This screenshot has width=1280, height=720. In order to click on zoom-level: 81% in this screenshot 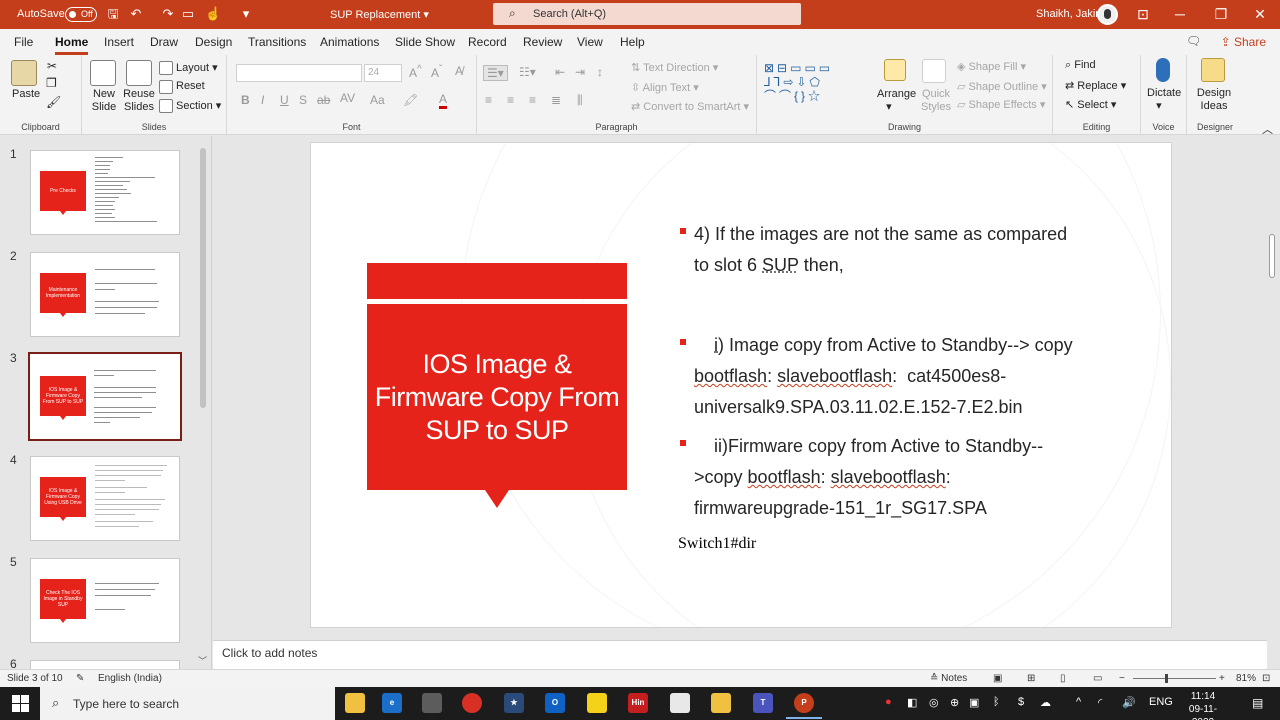, I will do `click(1246, 678)`.